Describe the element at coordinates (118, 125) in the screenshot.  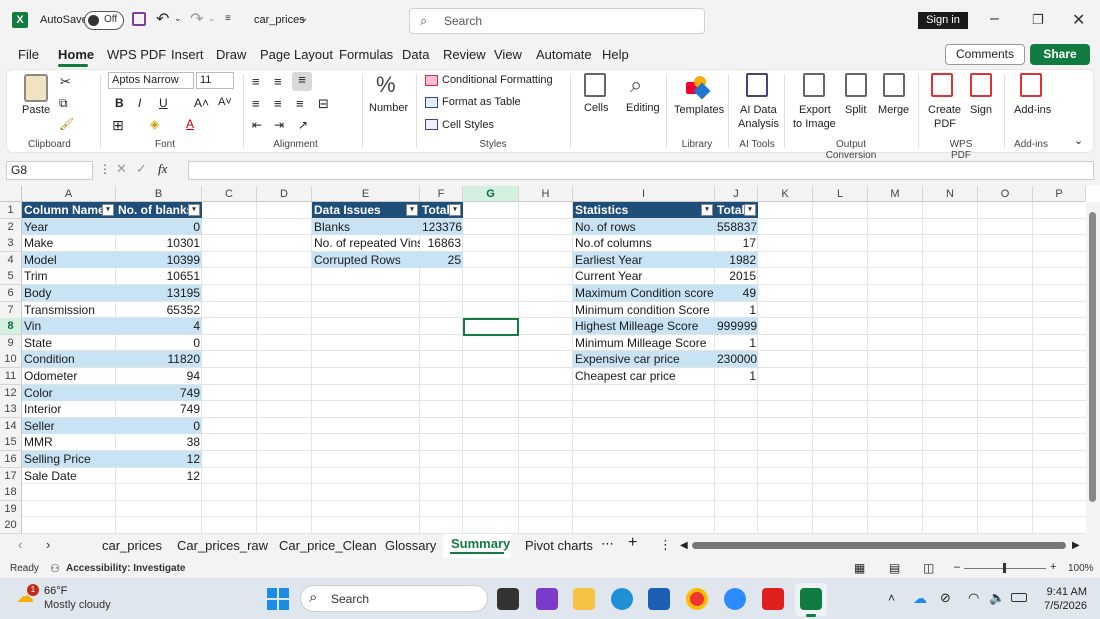
I see `borders-icon: ⊞` at that location.